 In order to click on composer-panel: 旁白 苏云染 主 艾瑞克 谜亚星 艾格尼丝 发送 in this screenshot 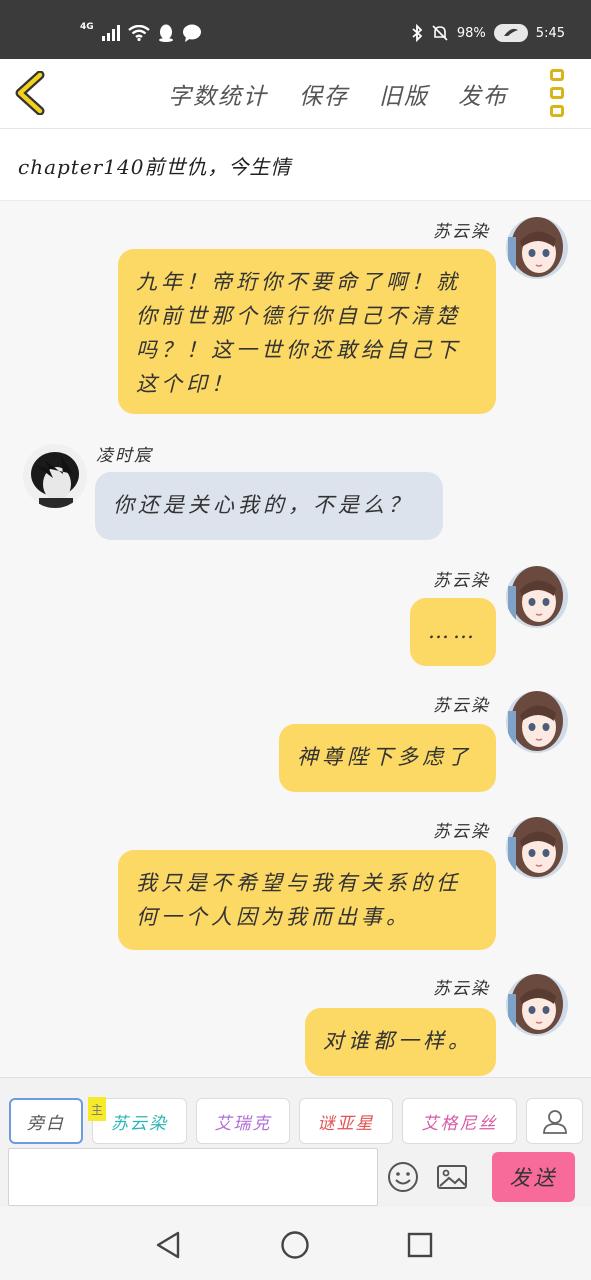, I will do `click(295, 1142)`.